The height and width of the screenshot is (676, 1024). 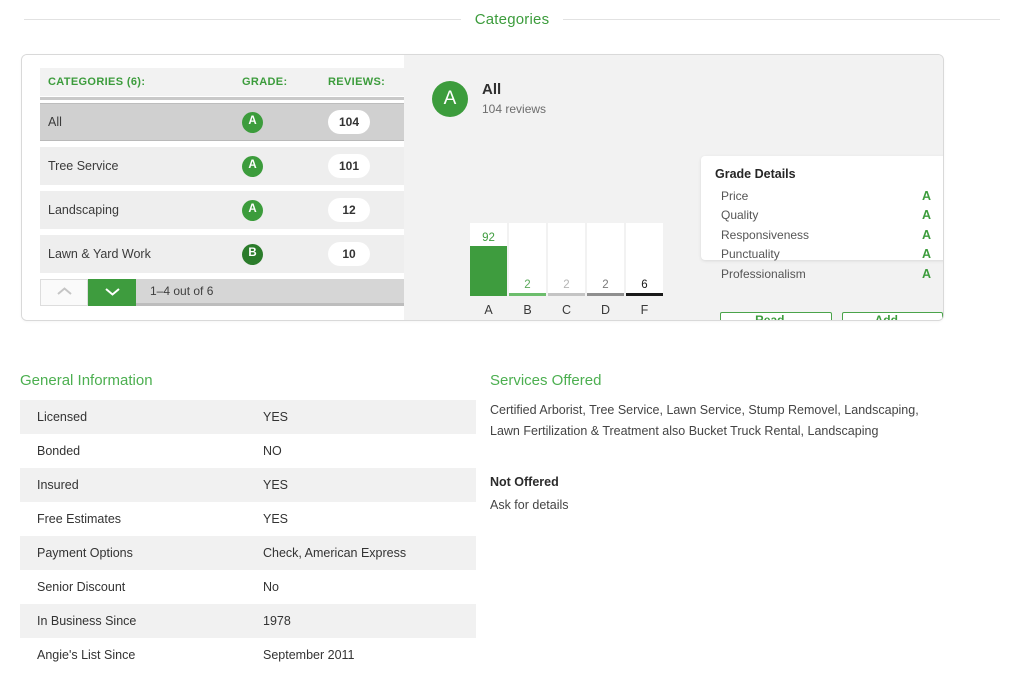 I want to click on info-value: No, so click(x=271, y=587).